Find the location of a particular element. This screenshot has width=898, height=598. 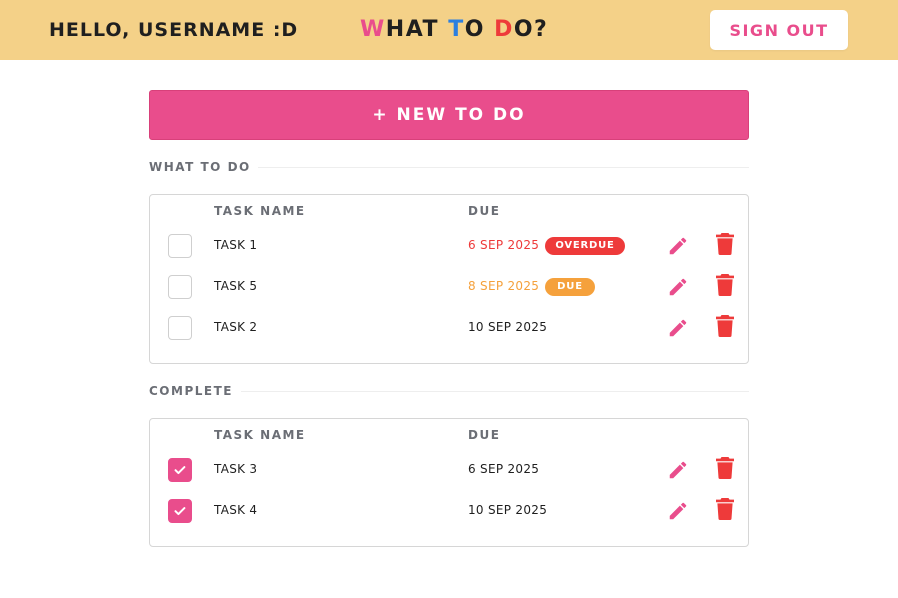

due-badge: DUE is located at coordinates (570, 287).